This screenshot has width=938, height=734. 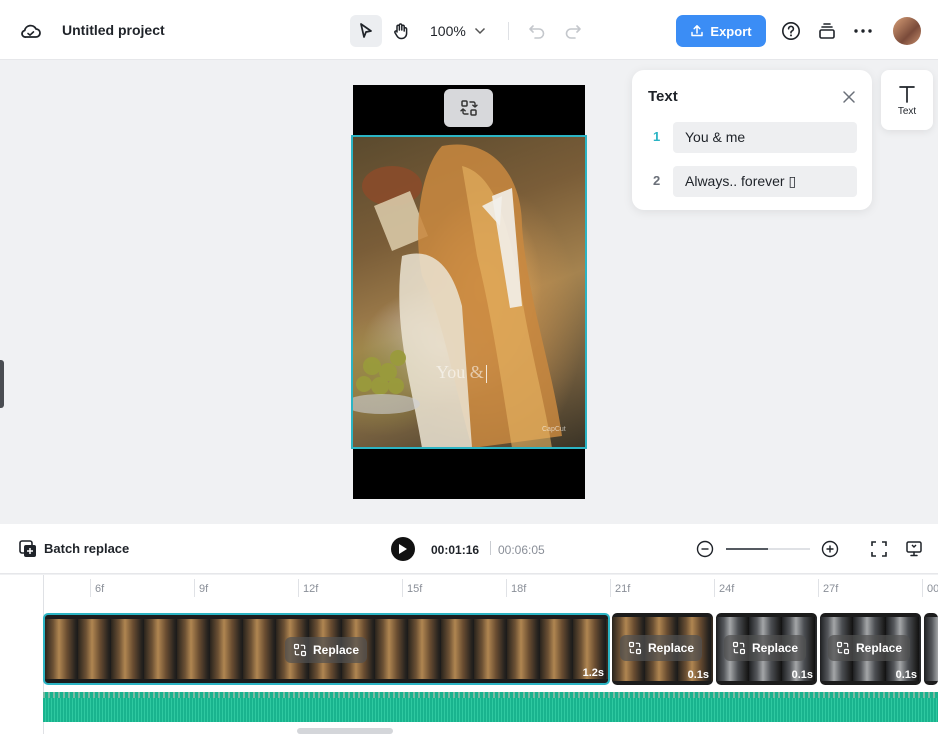 I want to click on project-title: Untitled project, so click(x=113, y=30).